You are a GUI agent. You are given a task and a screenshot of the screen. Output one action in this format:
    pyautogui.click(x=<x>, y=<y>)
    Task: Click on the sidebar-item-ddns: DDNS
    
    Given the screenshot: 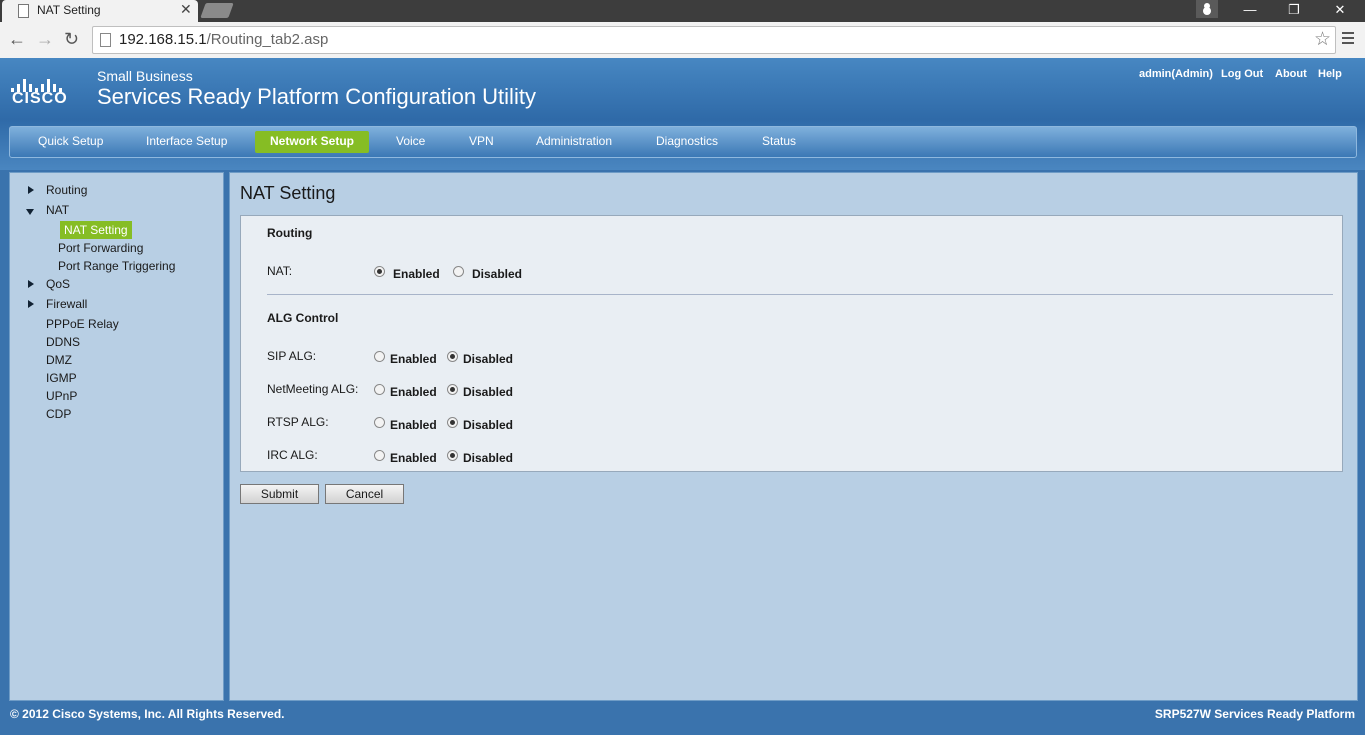 What is the action you would take?
    pyautogui.click(x=63, y=342)
    